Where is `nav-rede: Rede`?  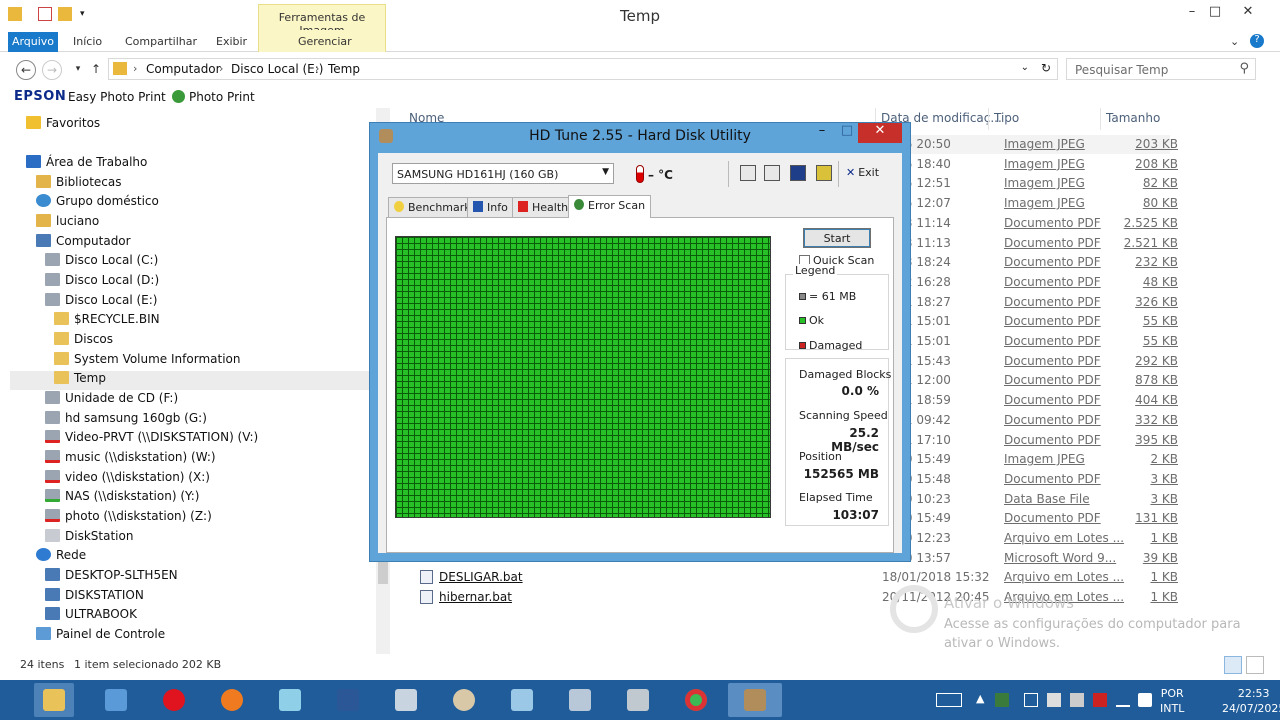
nav-rede: Rede is located at coordinates (61, 557).